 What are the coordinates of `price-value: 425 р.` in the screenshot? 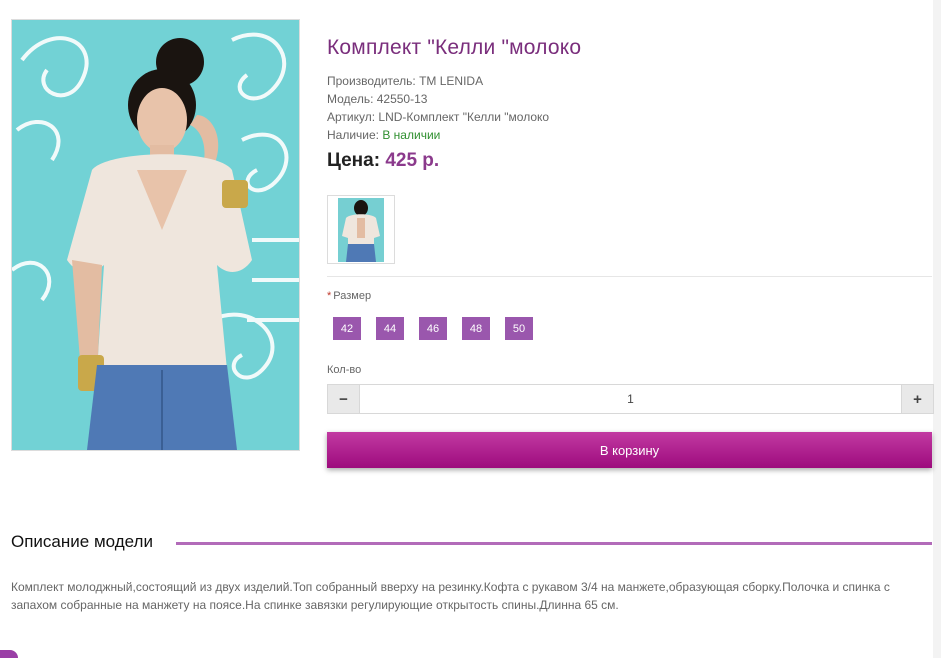 It's located at (412, 160).